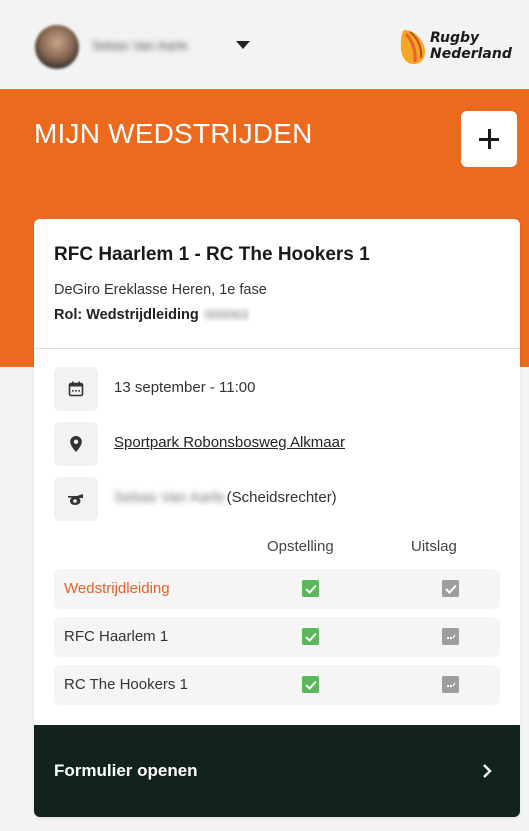 This screenshot has width=529, height=831. I want to click on open-form-button: Formulier openen, so click(277, 771).